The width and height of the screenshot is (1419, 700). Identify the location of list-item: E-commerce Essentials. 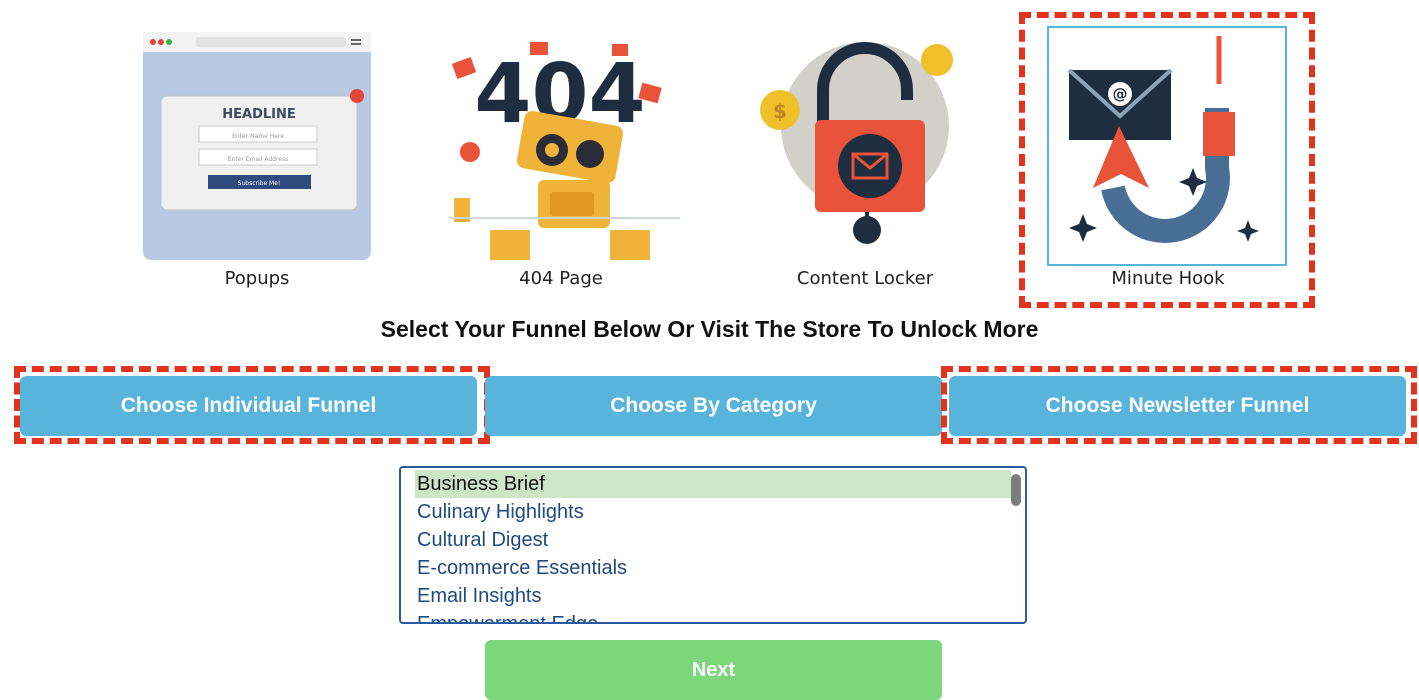
(713, 568).